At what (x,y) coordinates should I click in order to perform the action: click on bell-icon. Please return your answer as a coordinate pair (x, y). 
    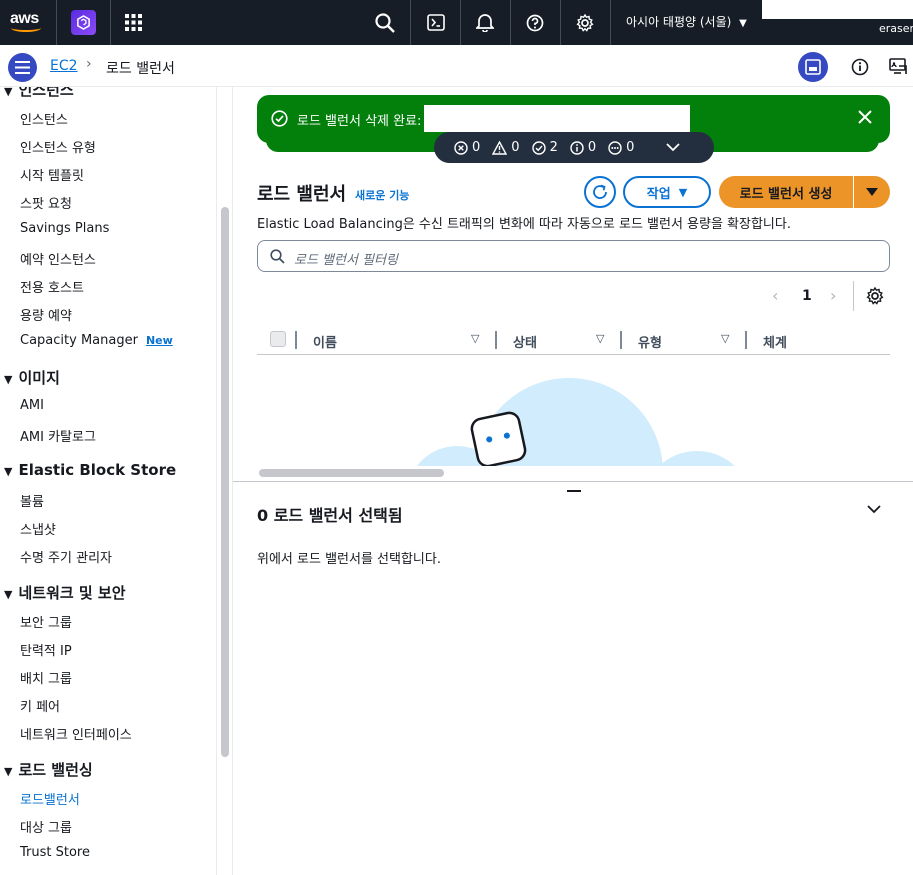
    Looking at the image, I should click on (485, 22).